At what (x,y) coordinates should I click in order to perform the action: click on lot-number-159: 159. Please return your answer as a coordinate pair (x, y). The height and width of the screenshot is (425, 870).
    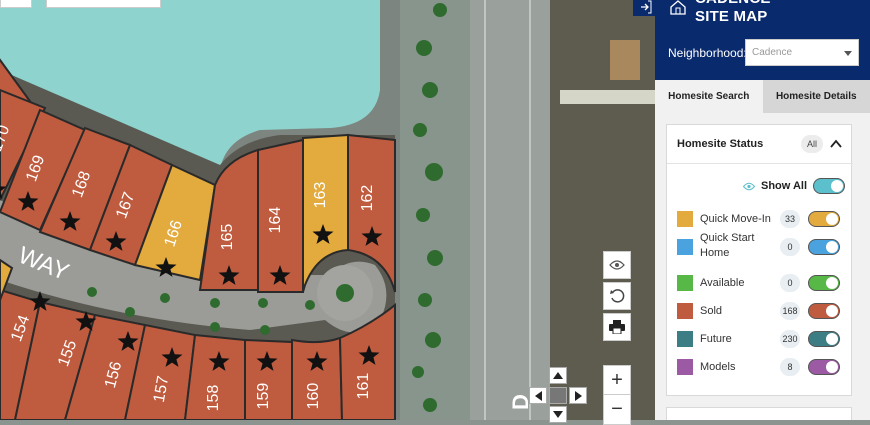
    Looking at the image, I should click on (263, 396).